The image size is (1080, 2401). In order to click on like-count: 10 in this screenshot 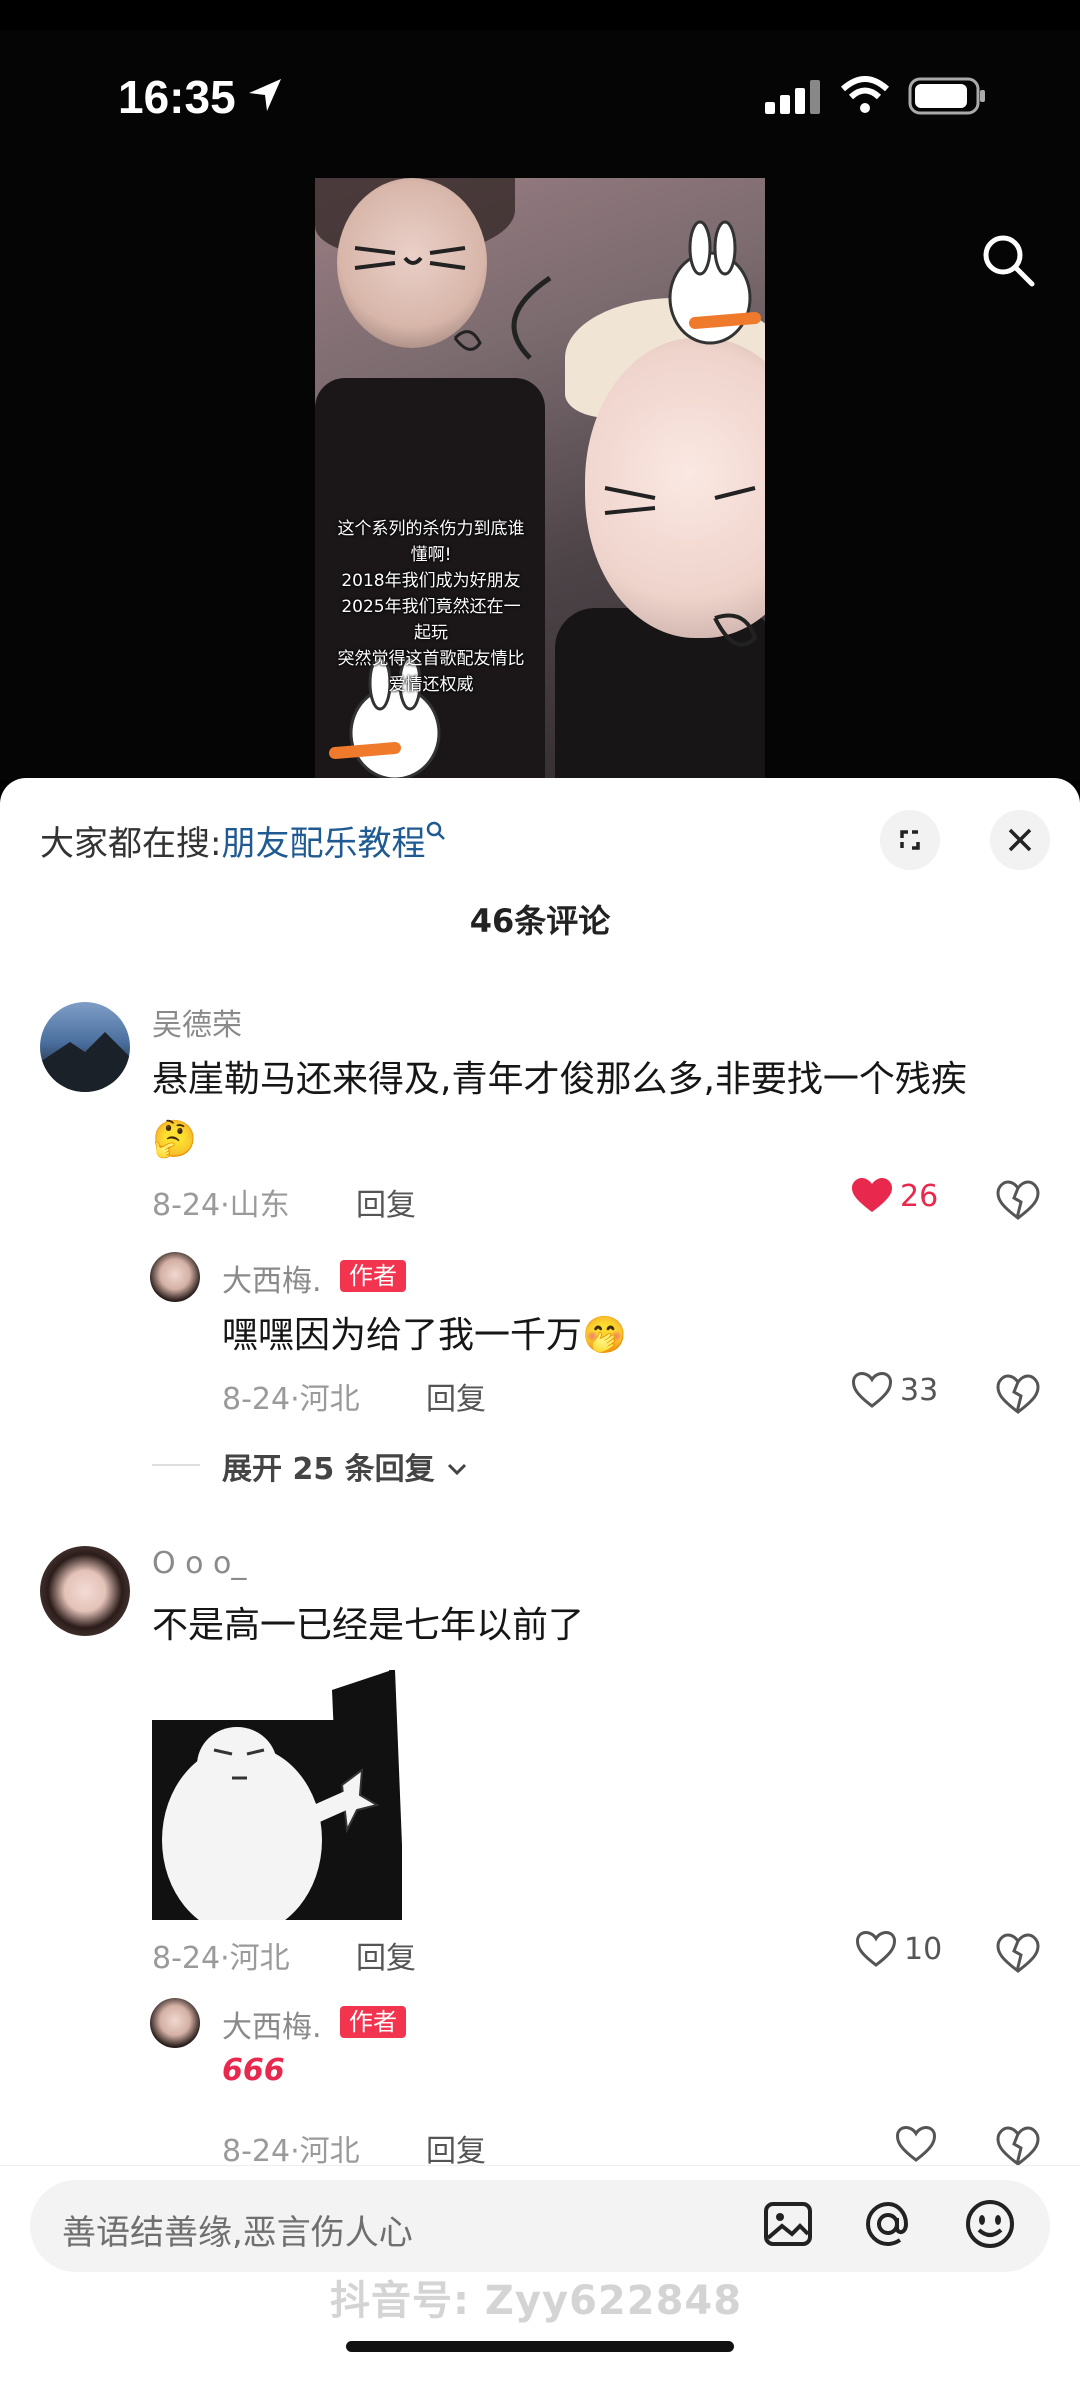, I will do `click(923, 1949)`.